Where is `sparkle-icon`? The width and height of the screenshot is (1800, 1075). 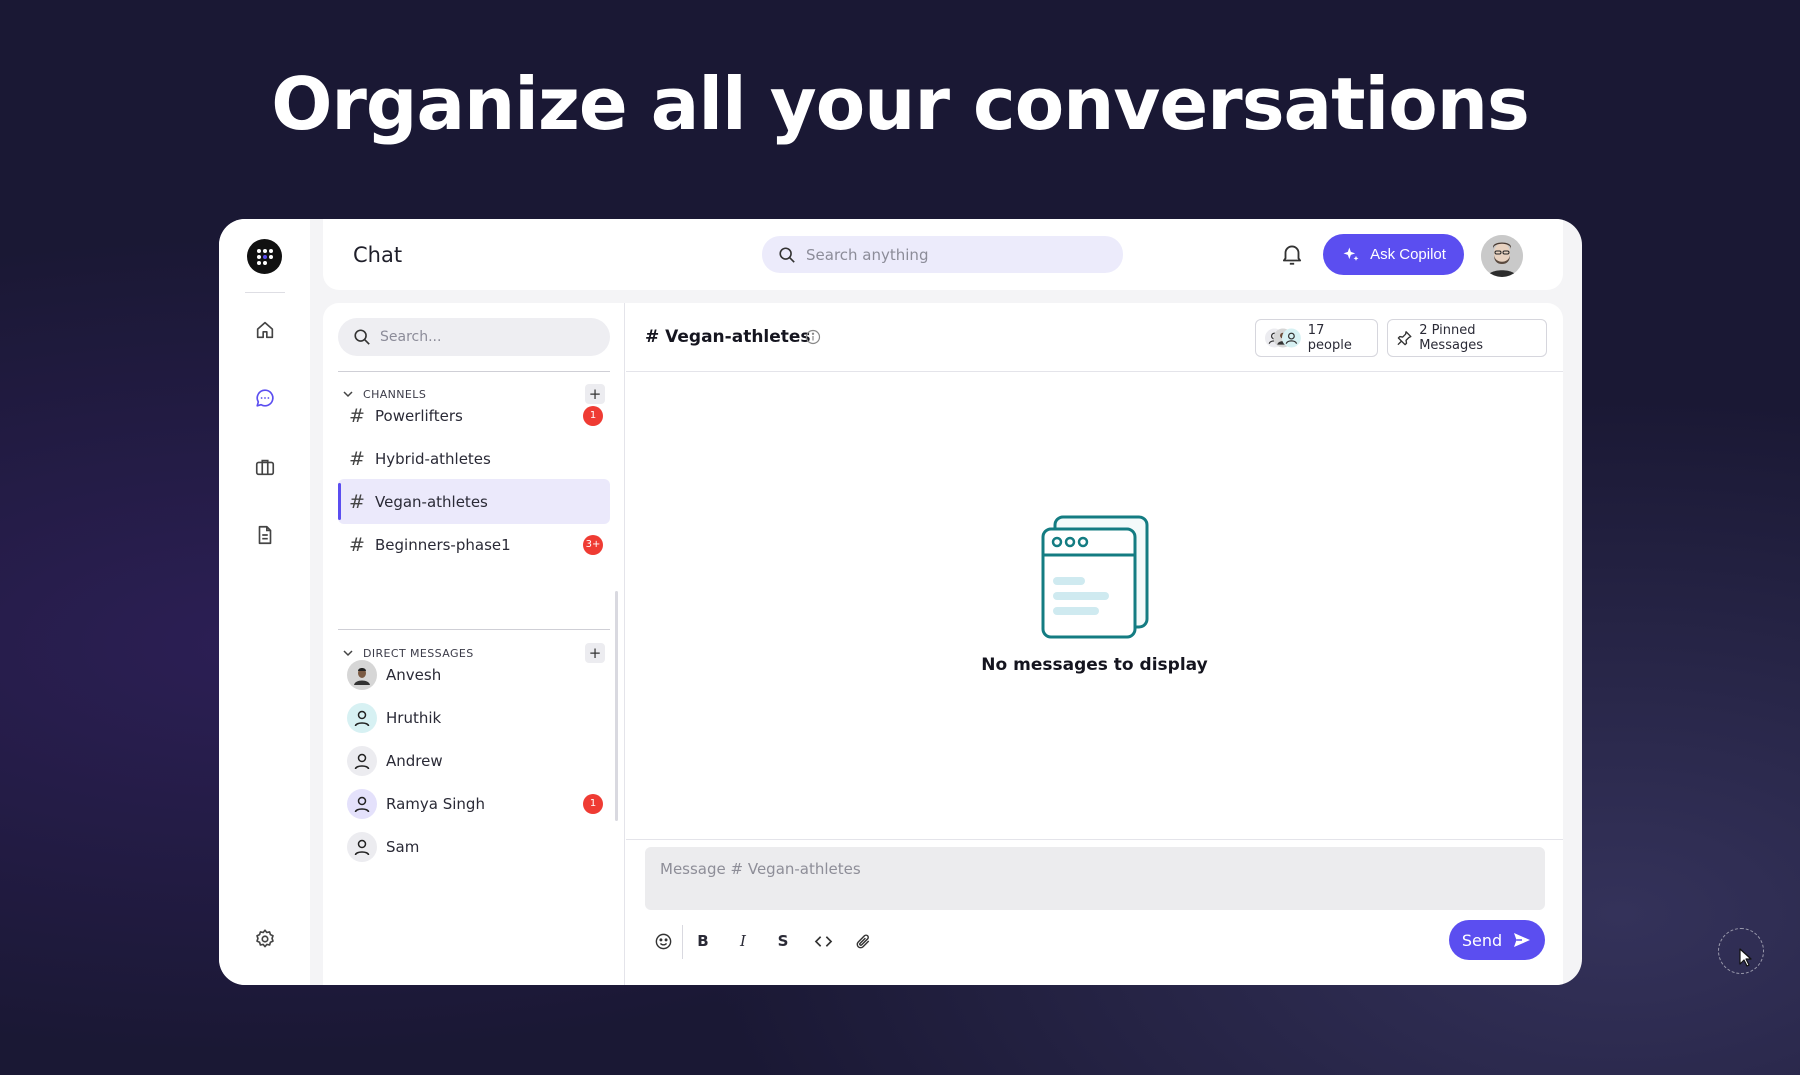 sparkle-icon is located at coordinates (1351, 254).